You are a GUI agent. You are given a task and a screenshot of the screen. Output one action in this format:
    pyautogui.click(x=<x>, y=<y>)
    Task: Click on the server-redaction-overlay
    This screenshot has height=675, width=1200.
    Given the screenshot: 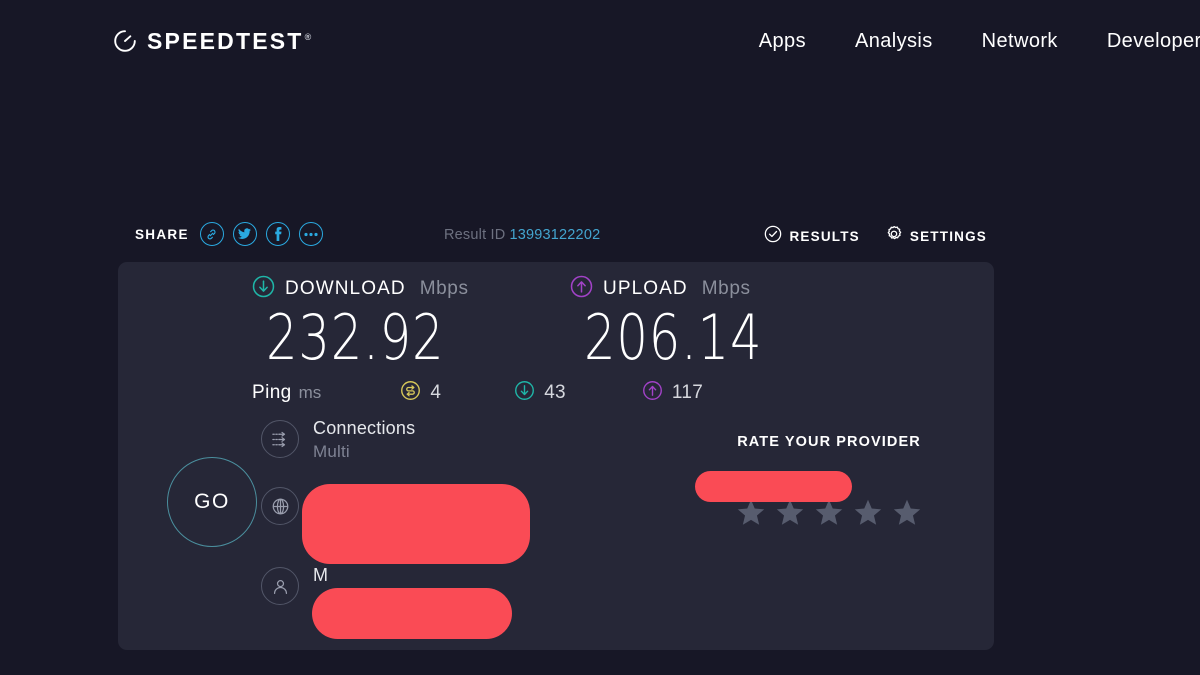 What is the action you would take?
    pyautogui.click(x=412, y=613)
    